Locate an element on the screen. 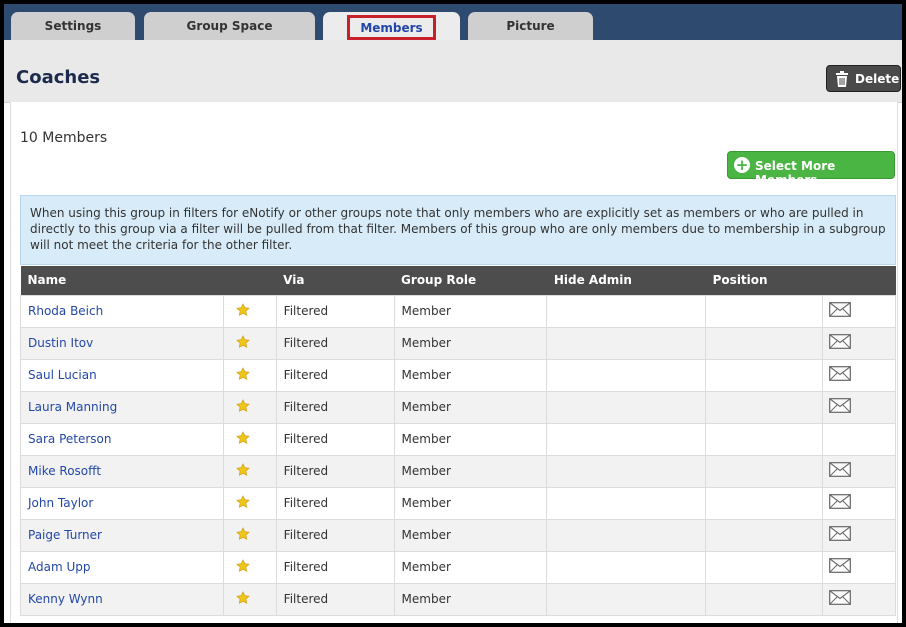 The height and width of the screenshot is (627, 906). col-header-group-role: Group Role is located at coordinates (470, 280).